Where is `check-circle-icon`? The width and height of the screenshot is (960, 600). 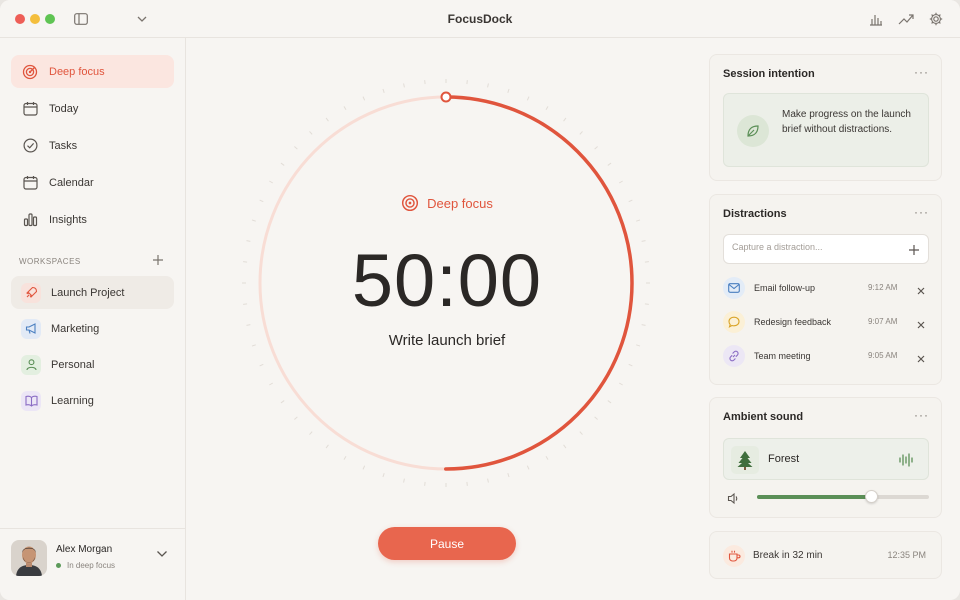
check-circle-icon is located at coordinates (30, 146).